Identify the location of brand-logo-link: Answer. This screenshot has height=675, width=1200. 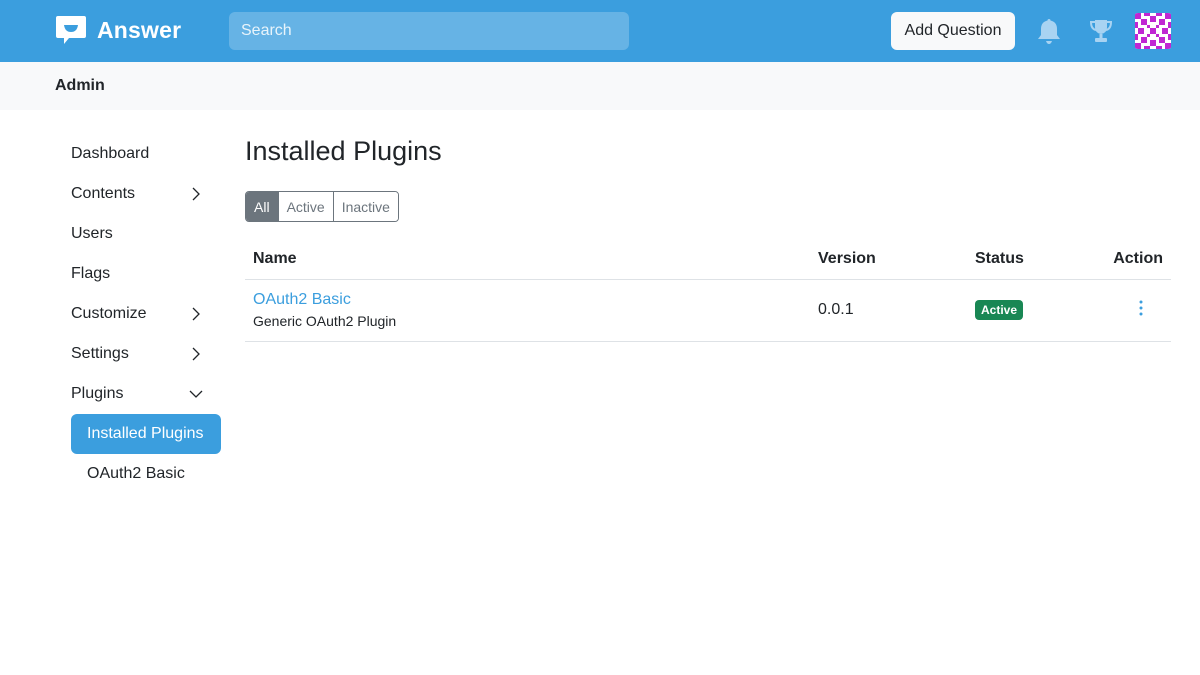
(118, 30).